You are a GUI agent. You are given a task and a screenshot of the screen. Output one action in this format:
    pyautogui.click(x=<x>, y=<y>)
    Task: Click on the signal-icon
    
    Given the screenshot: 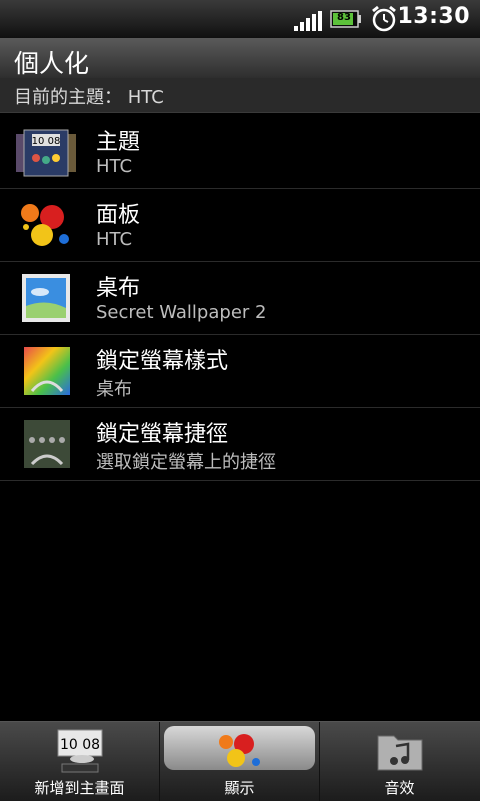 What is the action you would take?
    pyautogui.click(x=308, y=21)
    